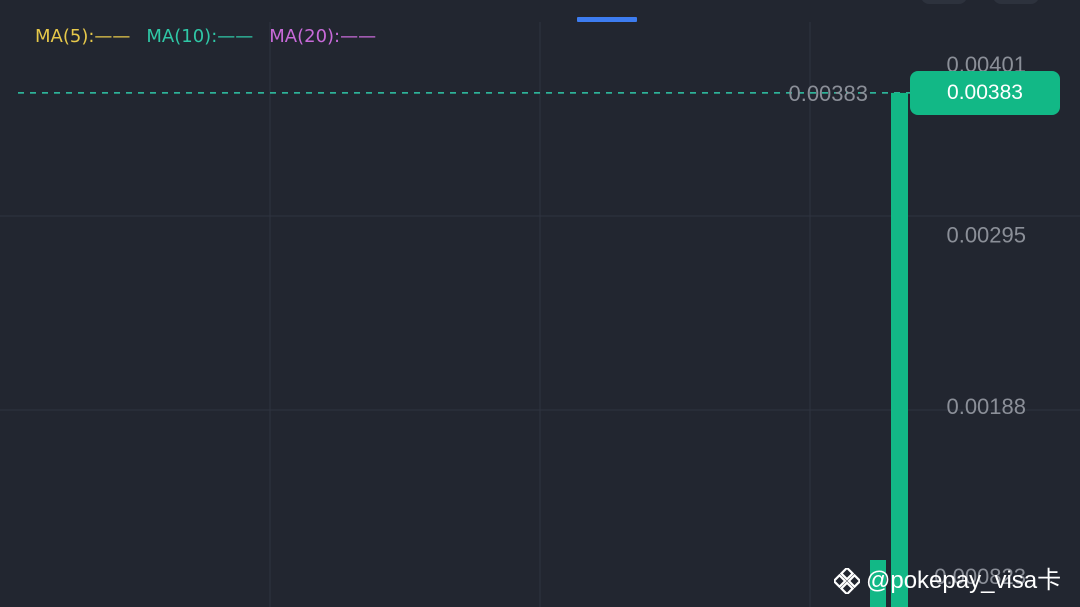 This screenshot has height=607, width=1080. What do you see at coordinates (200, 36) in the screenshot?
I see `ma10-legend: MA(10):——` at bounding box center [200, 36].